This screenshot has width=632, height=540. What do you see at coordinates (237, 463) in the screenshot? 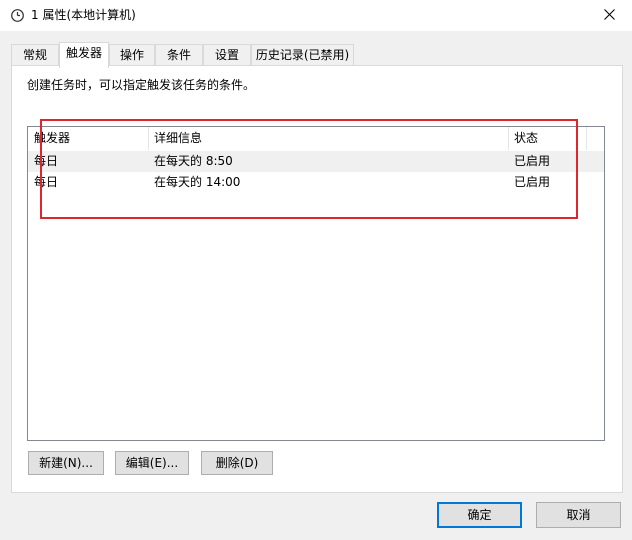
I see `delete-trigger-button: 删除(D)` at bounding box center [237, 463].